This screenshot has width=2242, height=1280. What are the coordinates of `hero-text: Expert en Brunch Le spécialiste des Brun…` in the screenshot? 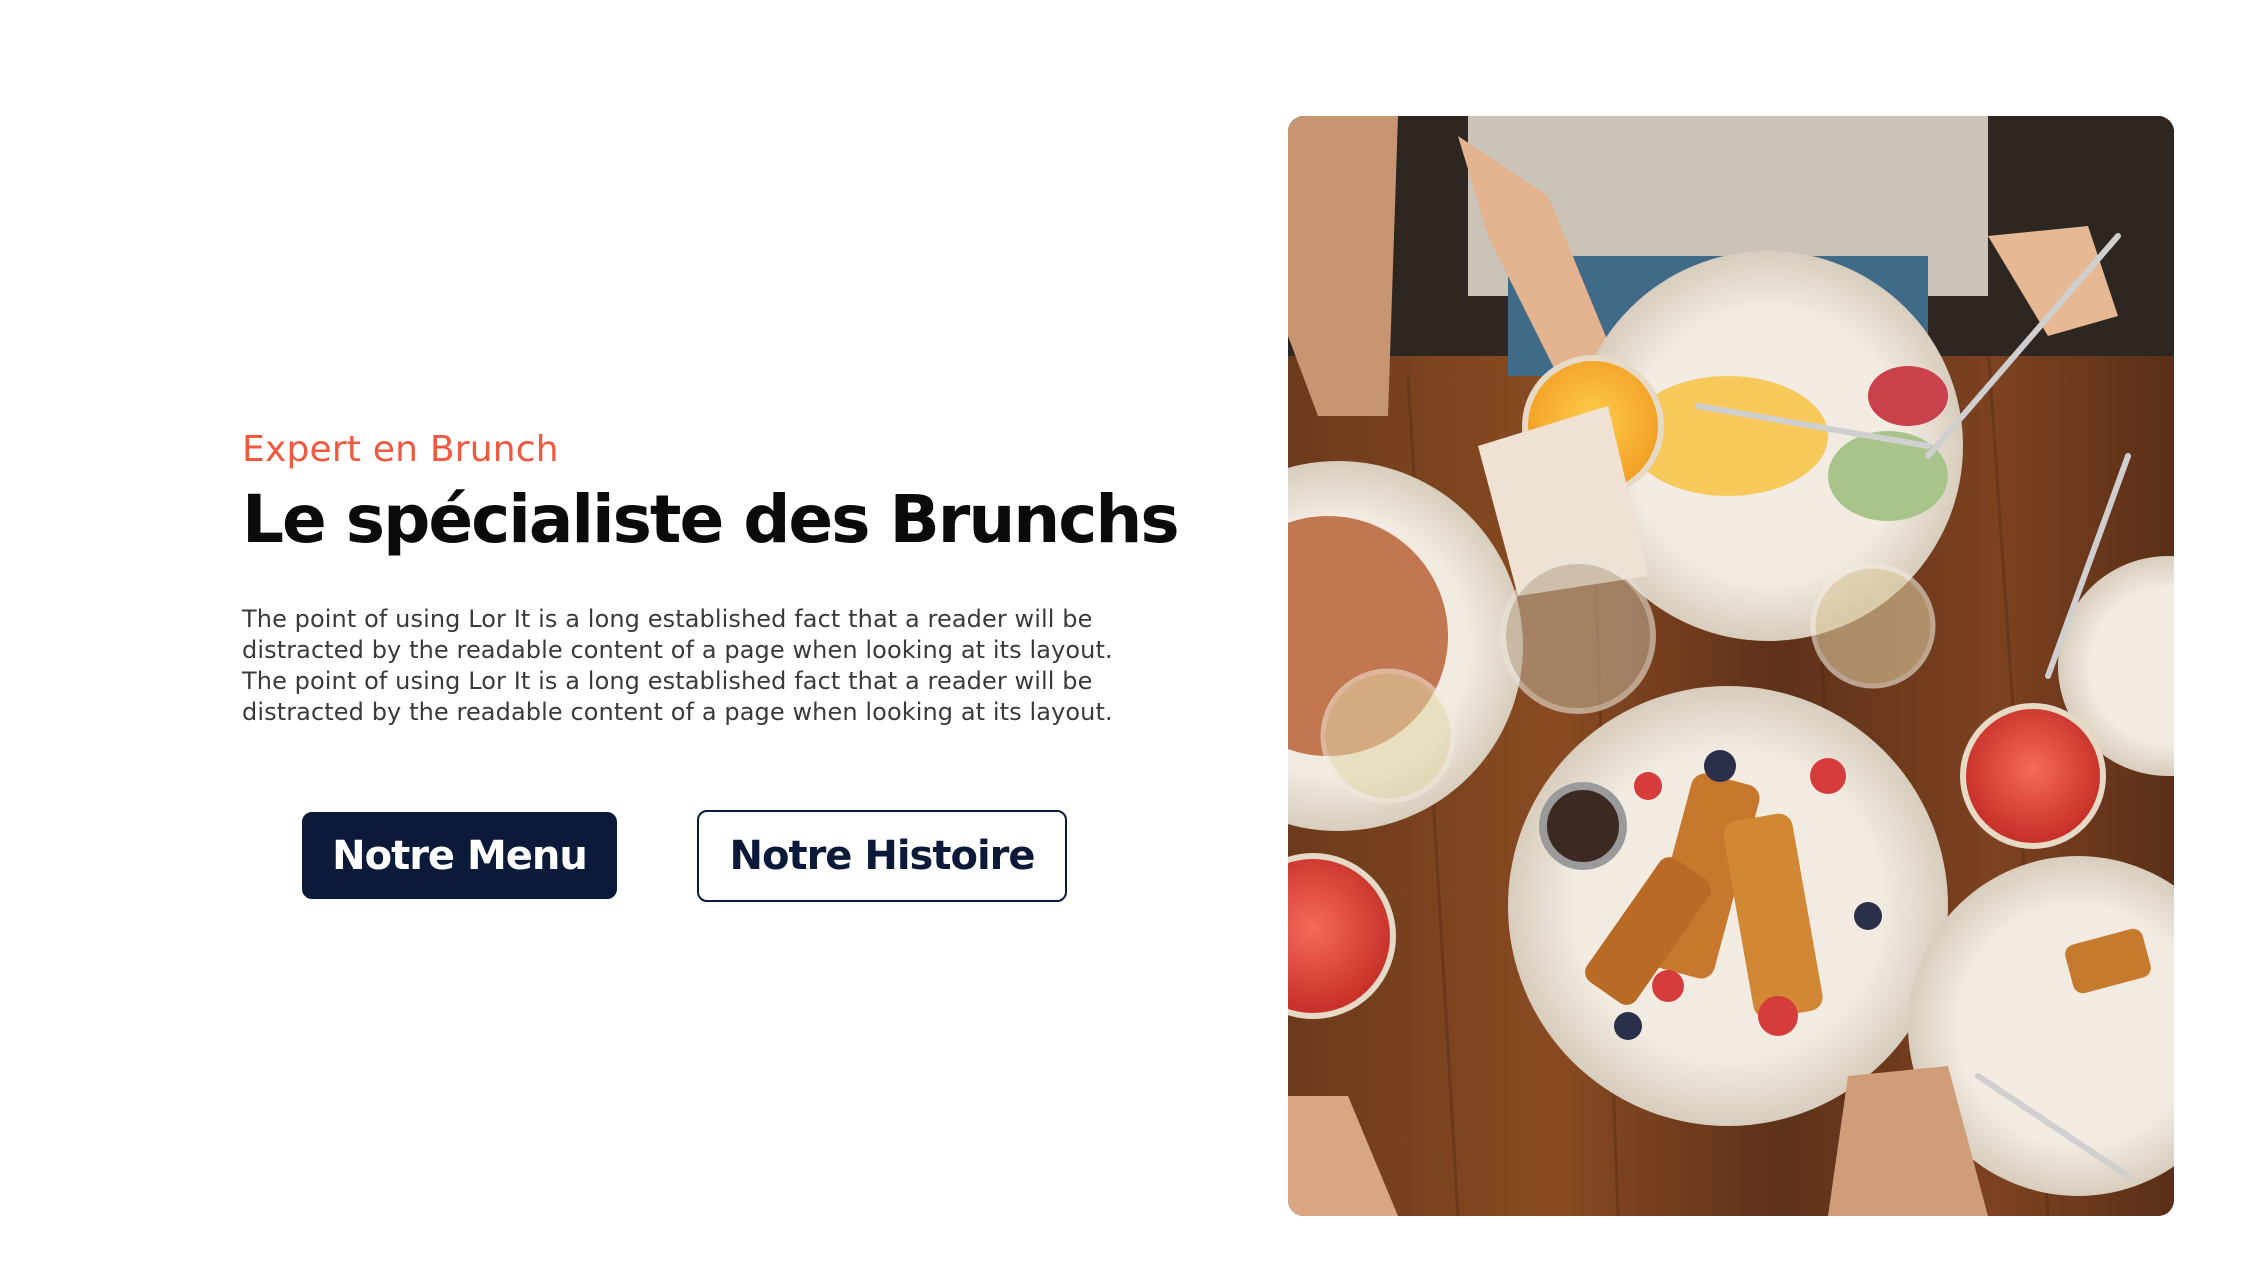 It's located at (711, 494).